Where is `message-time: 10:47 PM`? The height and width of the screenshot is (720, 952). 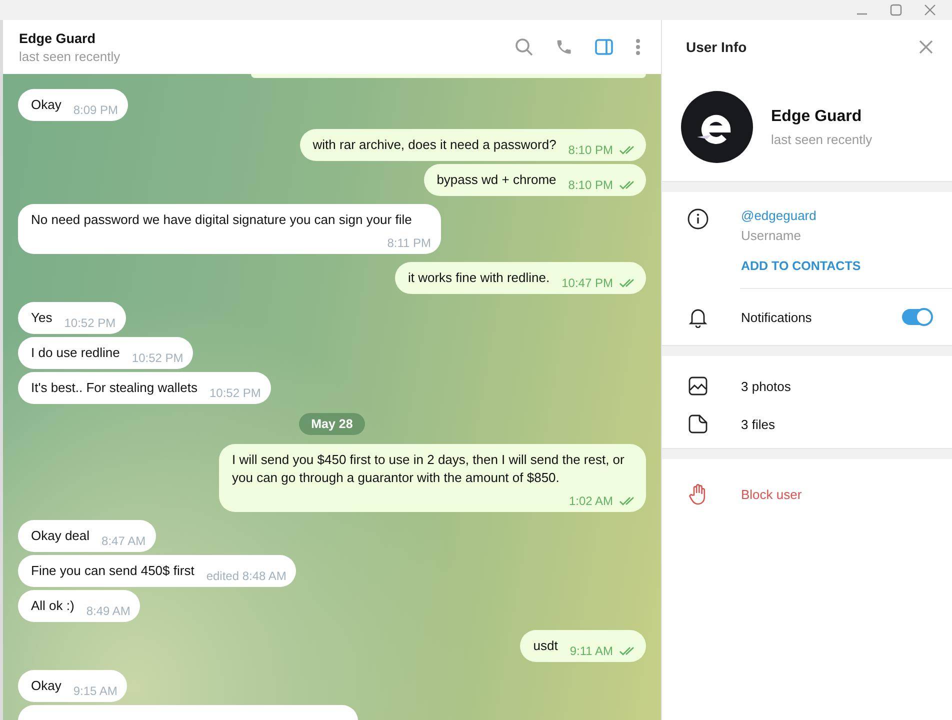
message-time: 10:47 PM is located at coordinates (587, 283).